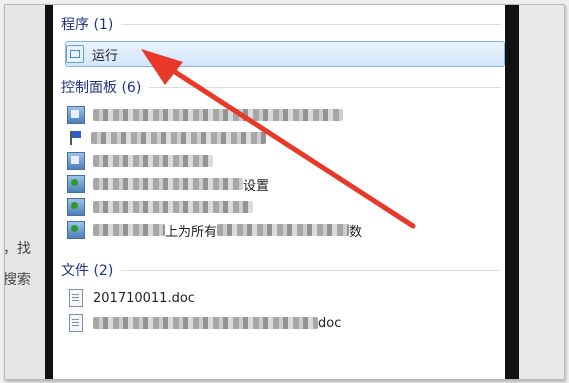 This screenshot has width=569, height=383. I want to click on result-item-control-panel-4: 设置, so click(285, 184).